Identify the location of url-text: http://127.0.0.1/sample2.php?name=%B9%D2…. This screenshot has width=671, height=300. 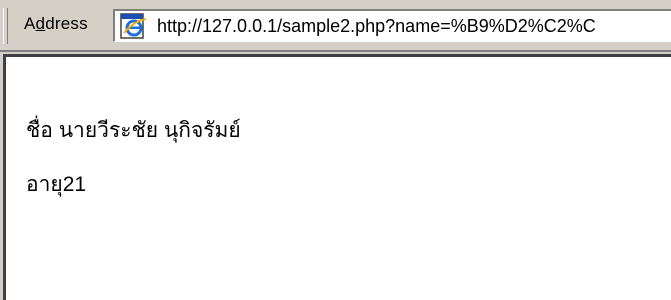
(376, 26).